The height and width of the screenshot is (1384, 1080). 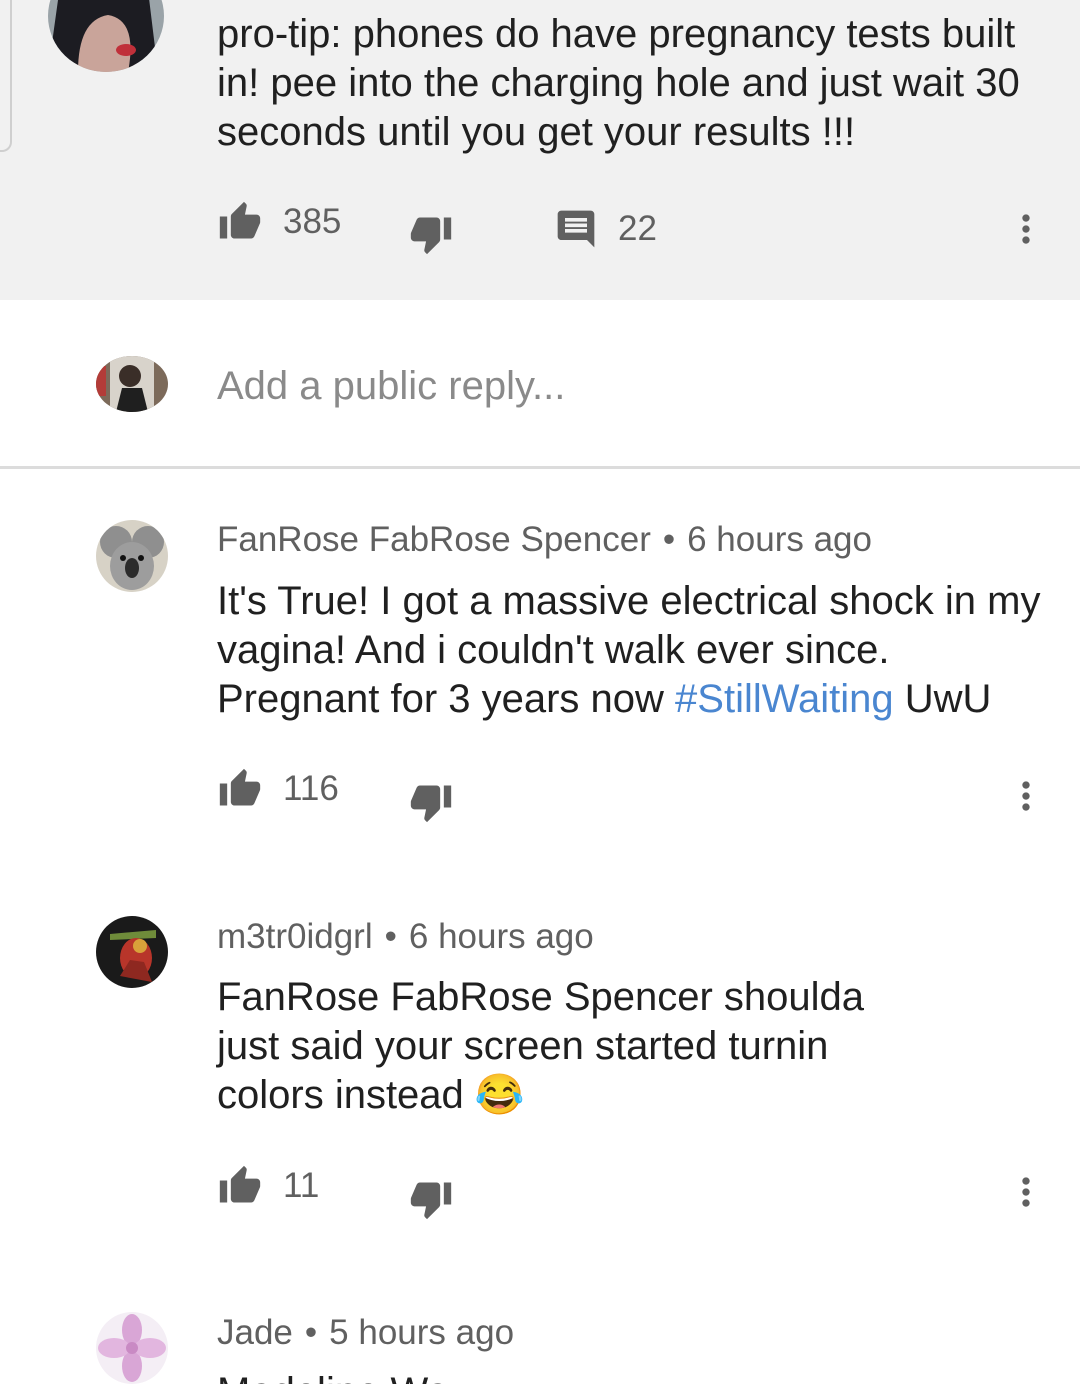 What do you see at coordinates (311, 788) in the screenshot?
I see `like-count: 116` at bounding box center [311, 788].